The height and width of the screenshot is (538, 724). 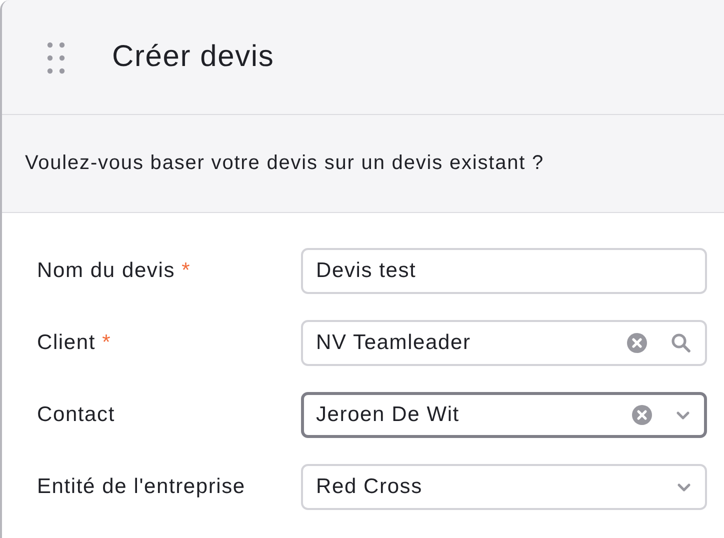 What do you see at coordinates (504, 487) in the screenshot?
I see `dropdown-field: Red Cross` at bounding box center [504, 487].